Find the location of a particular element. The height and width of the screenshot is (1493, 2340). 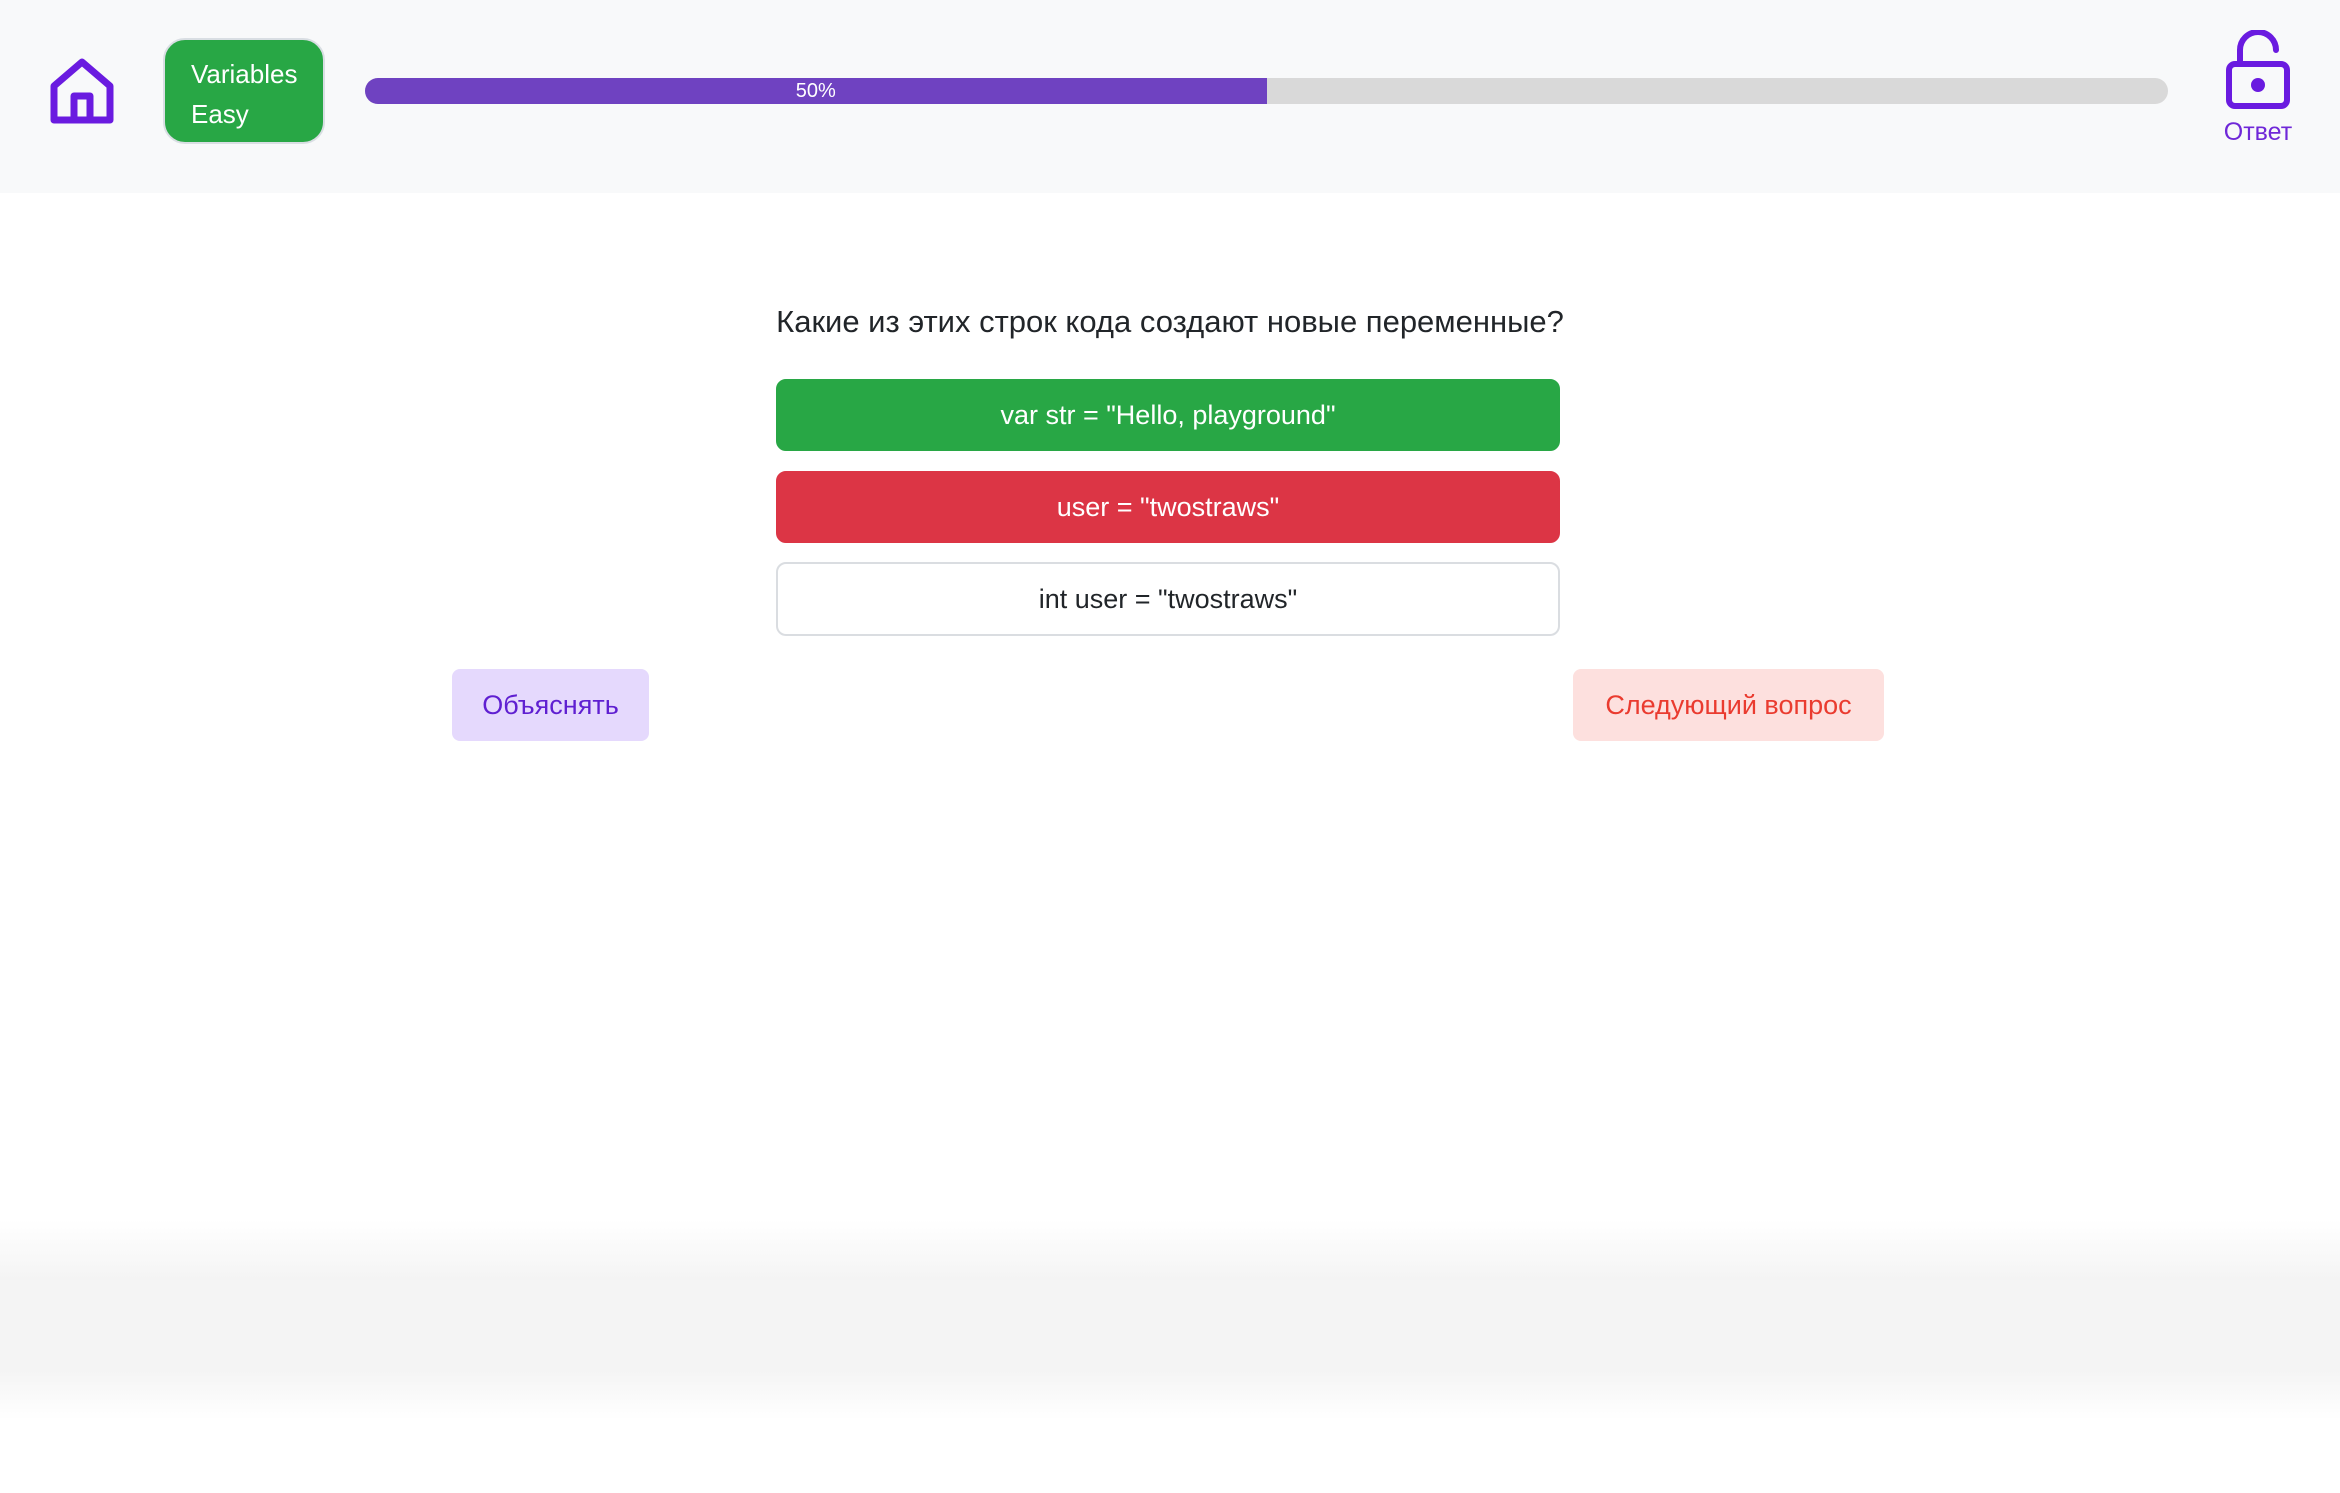

topic-badge: Variables Easy is located at coordinates (244, 91).